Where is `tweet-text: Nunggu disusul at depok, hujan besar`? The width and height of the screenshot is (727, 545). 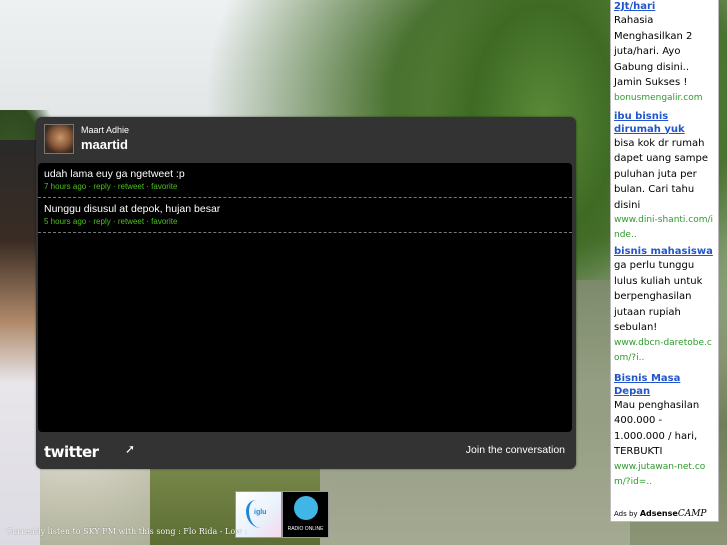 tweet-text: Nunggu disusul at depok, hujan besar is located at coordinates (132, 209).